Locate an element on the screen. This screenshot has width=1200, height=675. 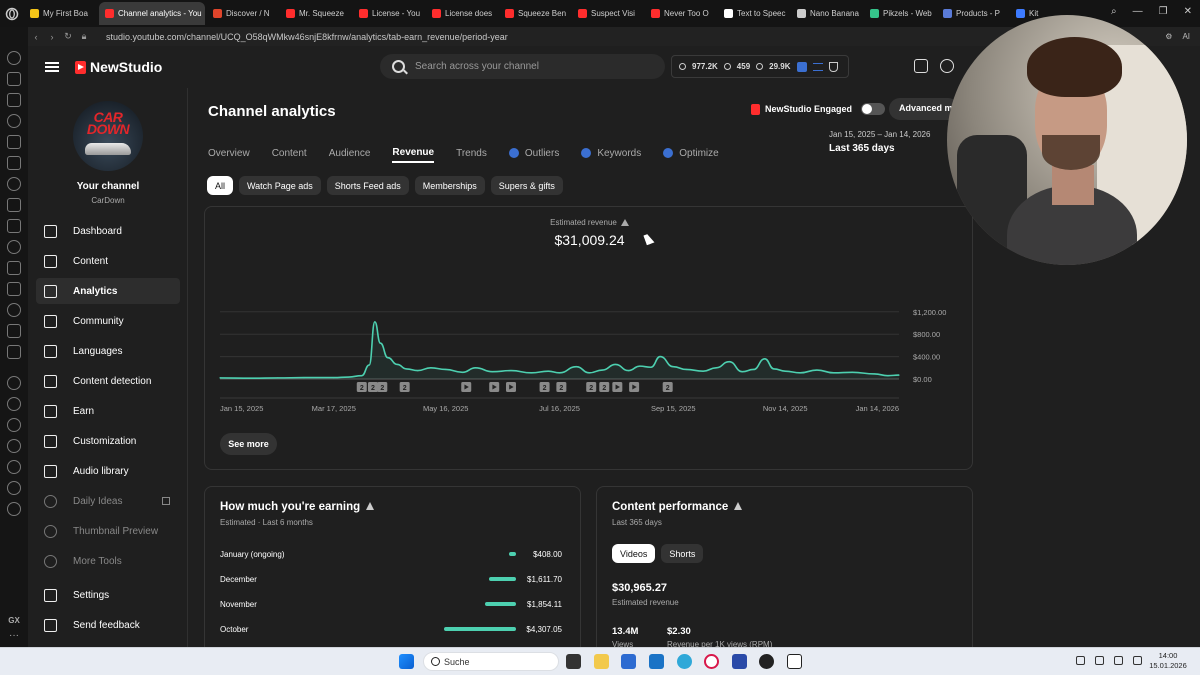
ai-button: AI is located at coordinates (1186, 36).